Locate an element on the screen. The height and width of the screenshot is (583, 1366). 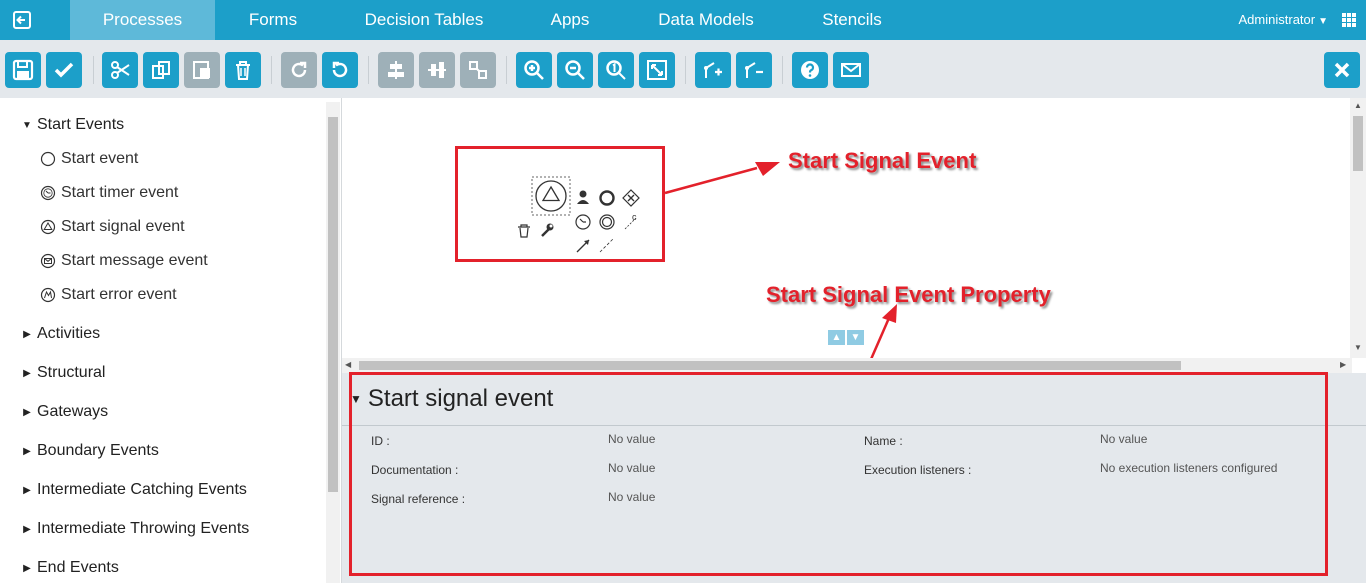
canvas-horizontal-scrollbar: ◀ ▶ is located at coordinates (847, 365).